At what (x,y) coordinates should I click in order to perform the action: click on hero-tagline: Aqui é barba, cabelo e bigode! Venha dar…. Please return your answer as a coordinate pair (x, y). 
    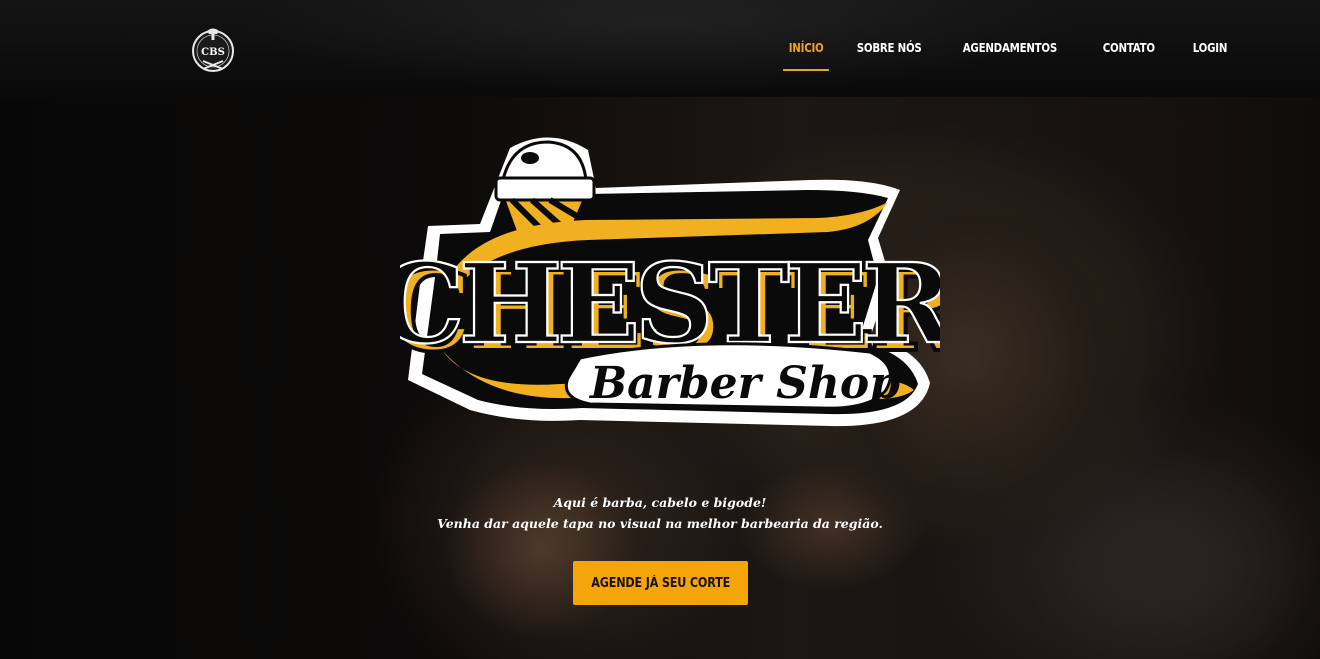
    Looking at the image, I should click on (660, 513).